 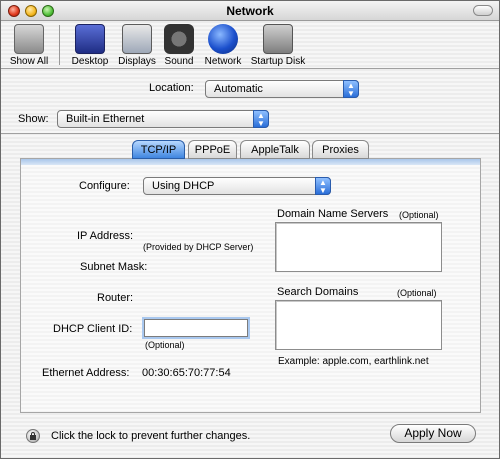 I want to click on toolbar-displays: Displays, so click(x=137, y=45).